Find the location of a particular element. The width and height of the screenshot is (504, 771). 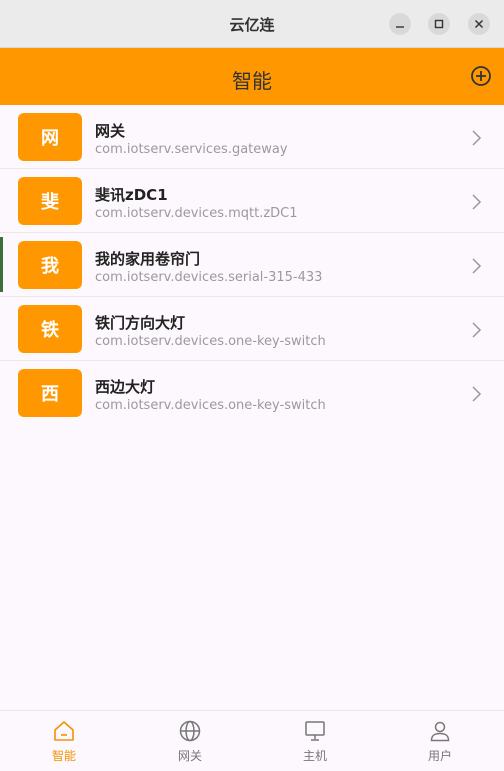

app-header: 智能 is located at coordinates (252, 76).